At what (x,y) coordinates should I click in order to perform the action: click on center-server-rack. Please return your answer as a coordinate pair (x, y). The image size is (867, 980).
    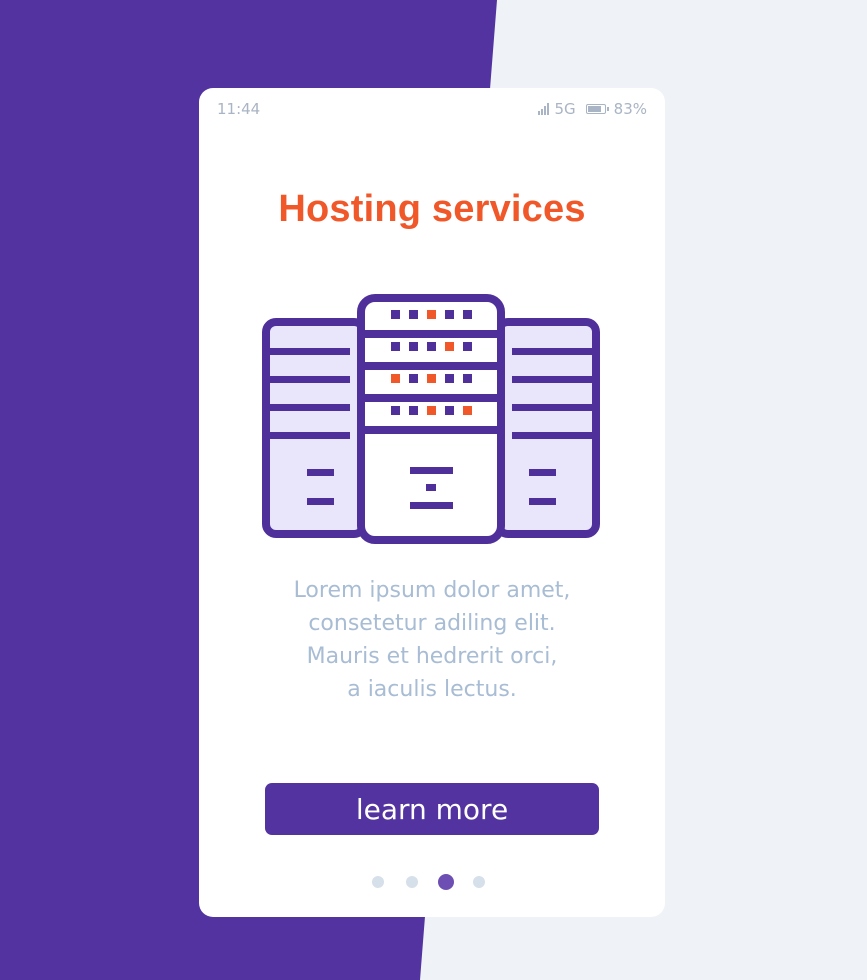
    Looking at the image, I should click on (431, 419).